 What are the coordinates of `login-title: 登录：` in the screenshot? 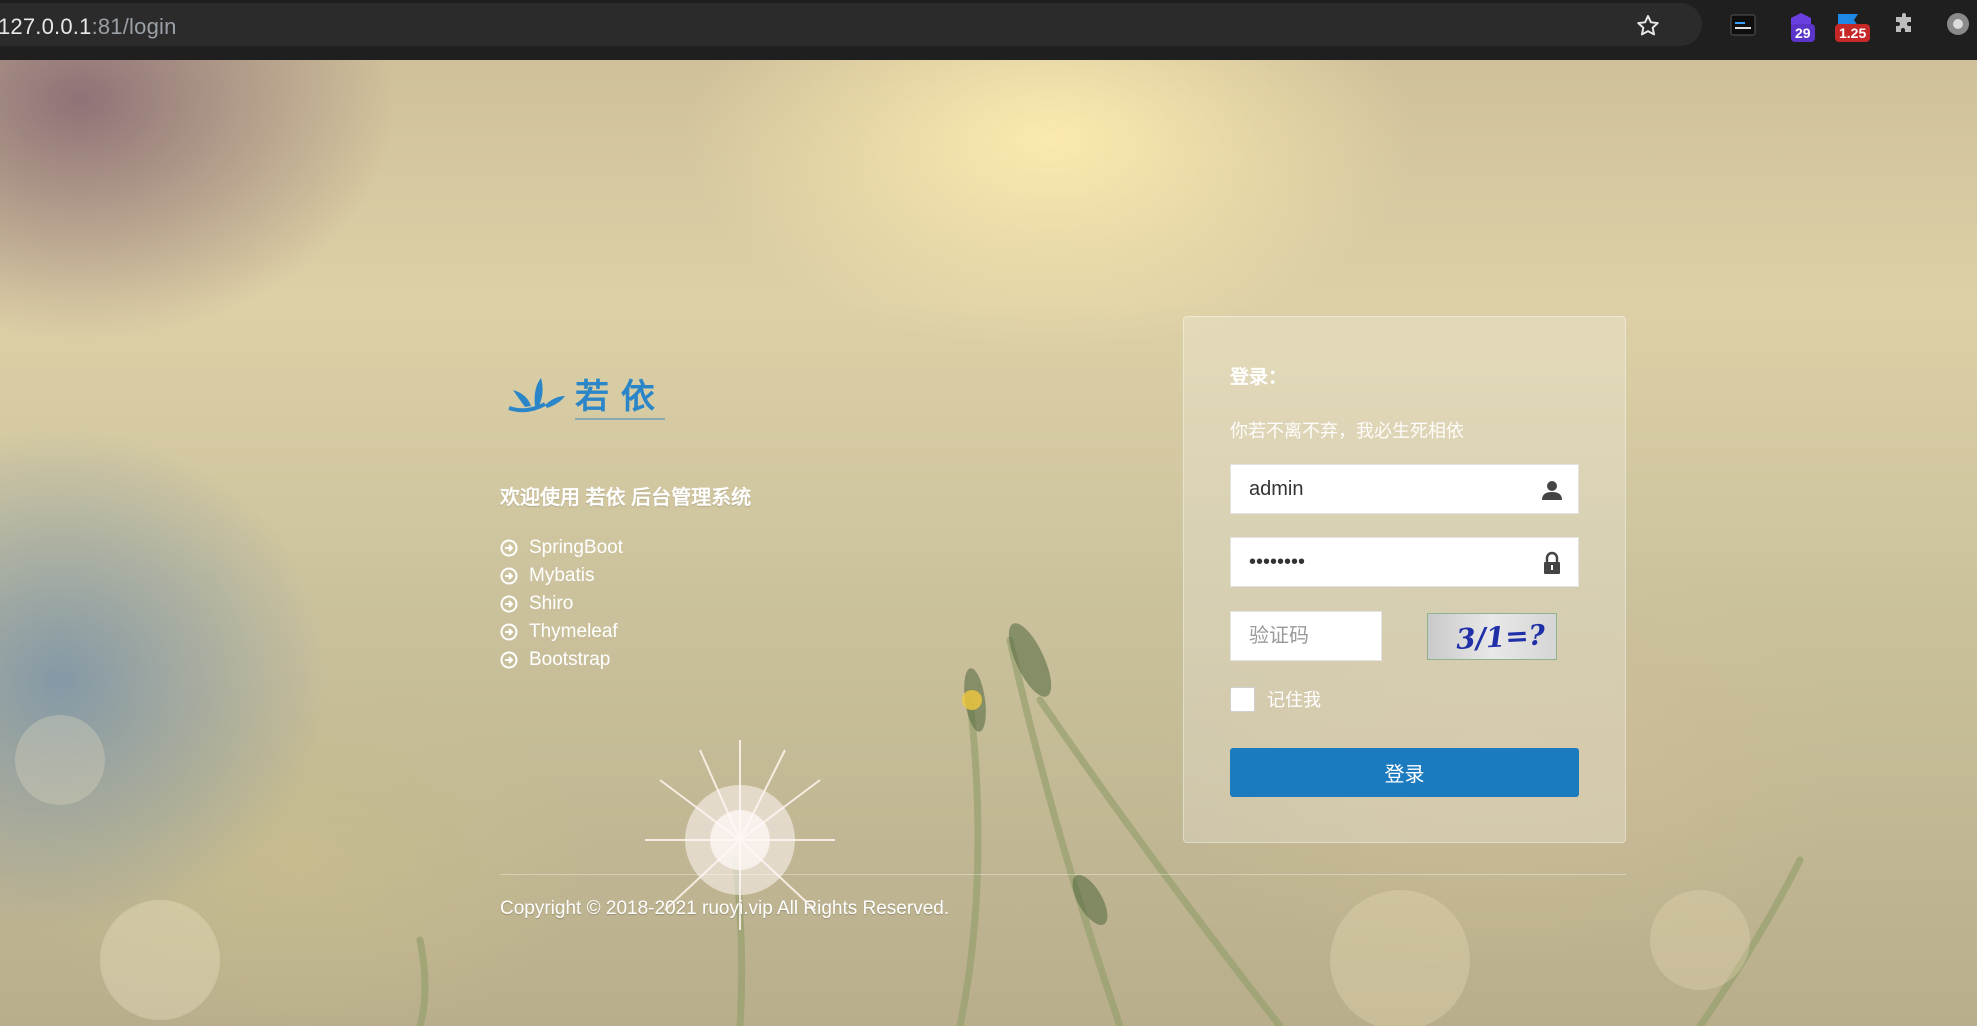 It's located at (1259, 377).